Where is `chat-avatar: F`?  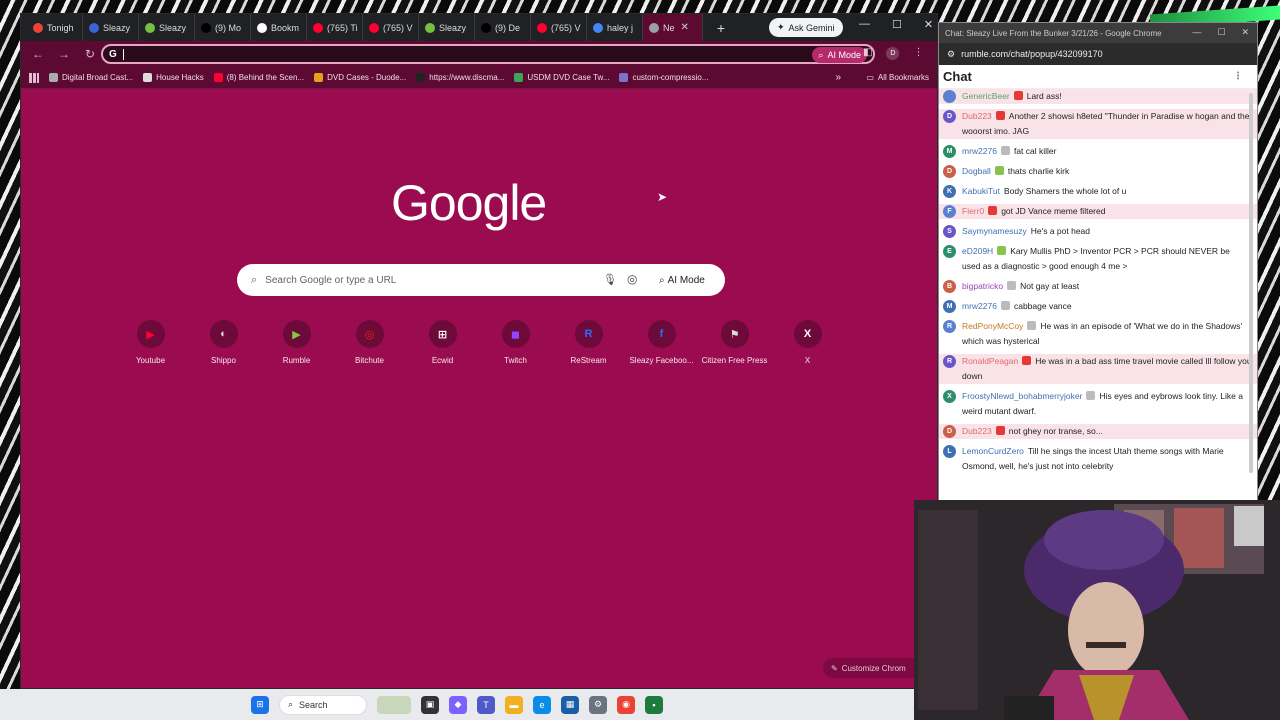 chat-avatar: F is located at coordinates (949, 211).